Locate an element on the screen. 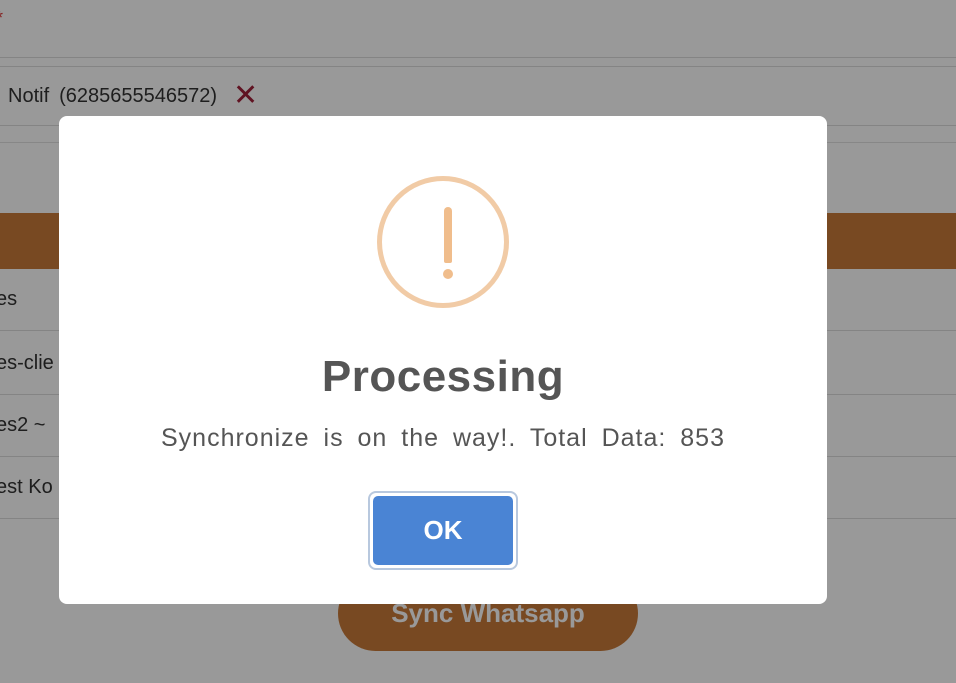 This screenshot has height=683, width=956. warning-exclamation-bar is located at coordinates (448, 235).